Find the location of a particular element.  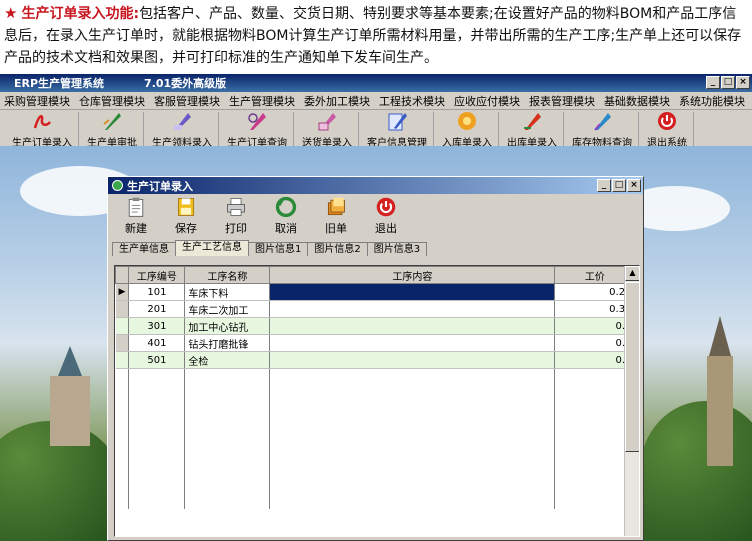

cell-code: 501 is located at coordinates (157, 360).